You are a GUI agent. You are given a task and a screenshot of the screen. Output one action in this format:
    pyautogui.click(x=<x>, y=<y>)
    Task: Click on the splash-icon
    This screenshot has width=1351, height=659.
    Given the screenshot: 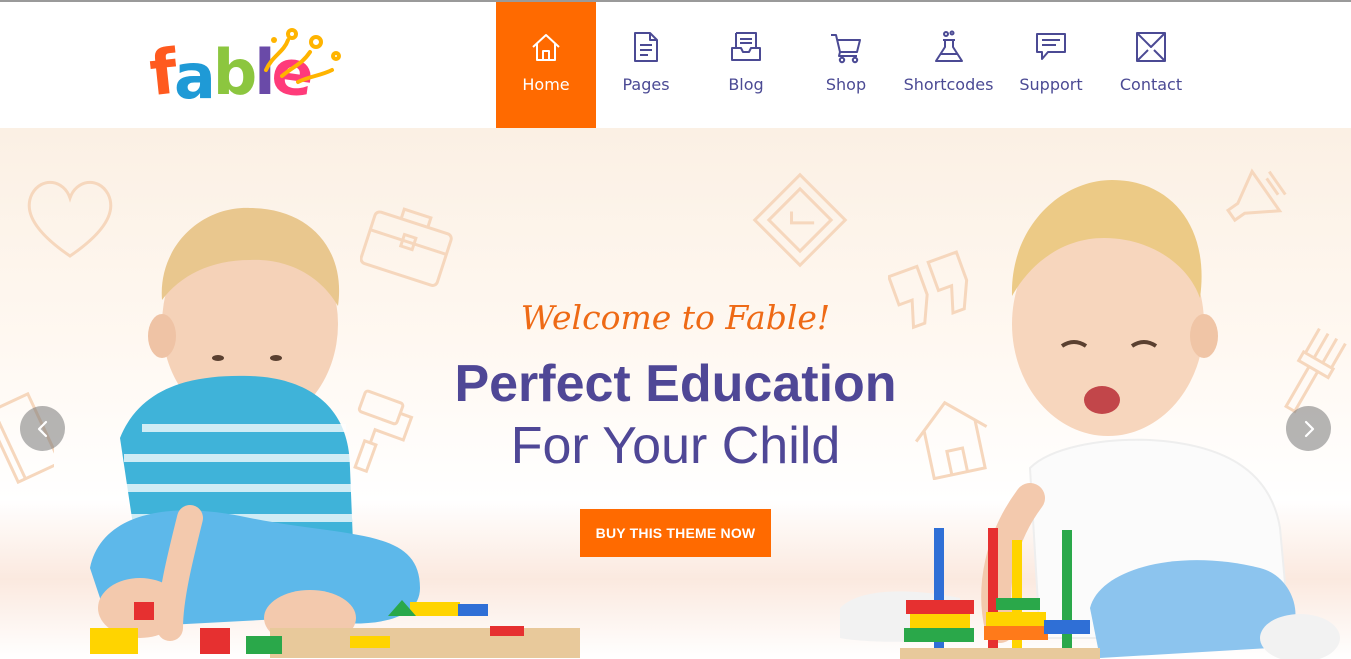 What is the action you would take?
    pyautogui.click(x=302, y=56)
    